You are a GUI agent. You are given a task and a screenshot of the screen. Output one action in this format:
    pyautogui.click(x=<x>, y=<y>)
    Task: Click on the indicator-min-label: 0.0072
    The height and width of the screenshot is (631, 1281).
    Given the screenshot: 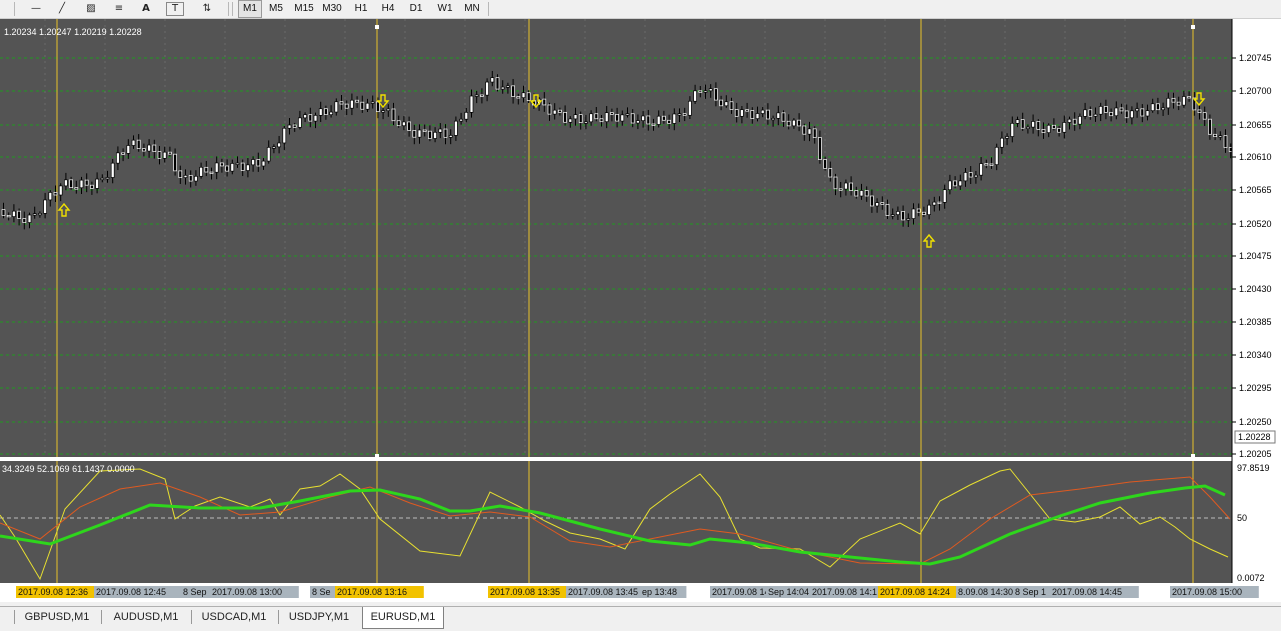 What is the action you would take?
    pyautogui.click(x=1251, y=578)
    